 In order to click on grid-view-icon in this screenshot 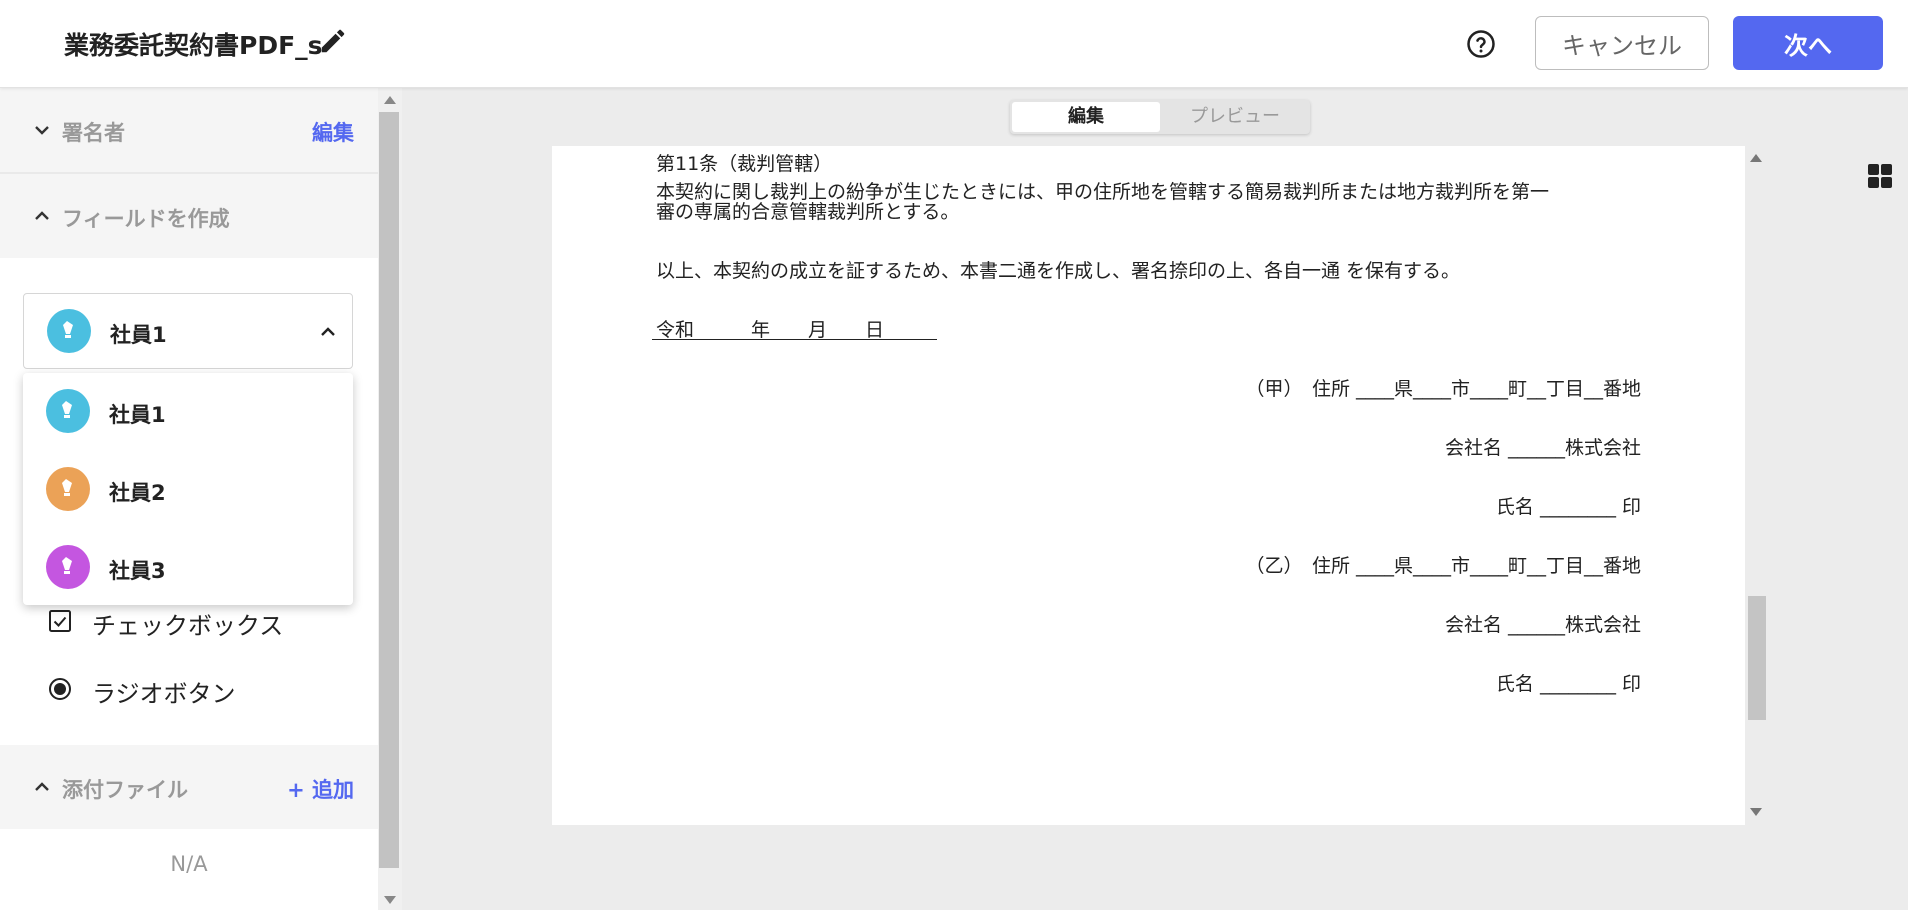, I will do `click(1880, 176)`.